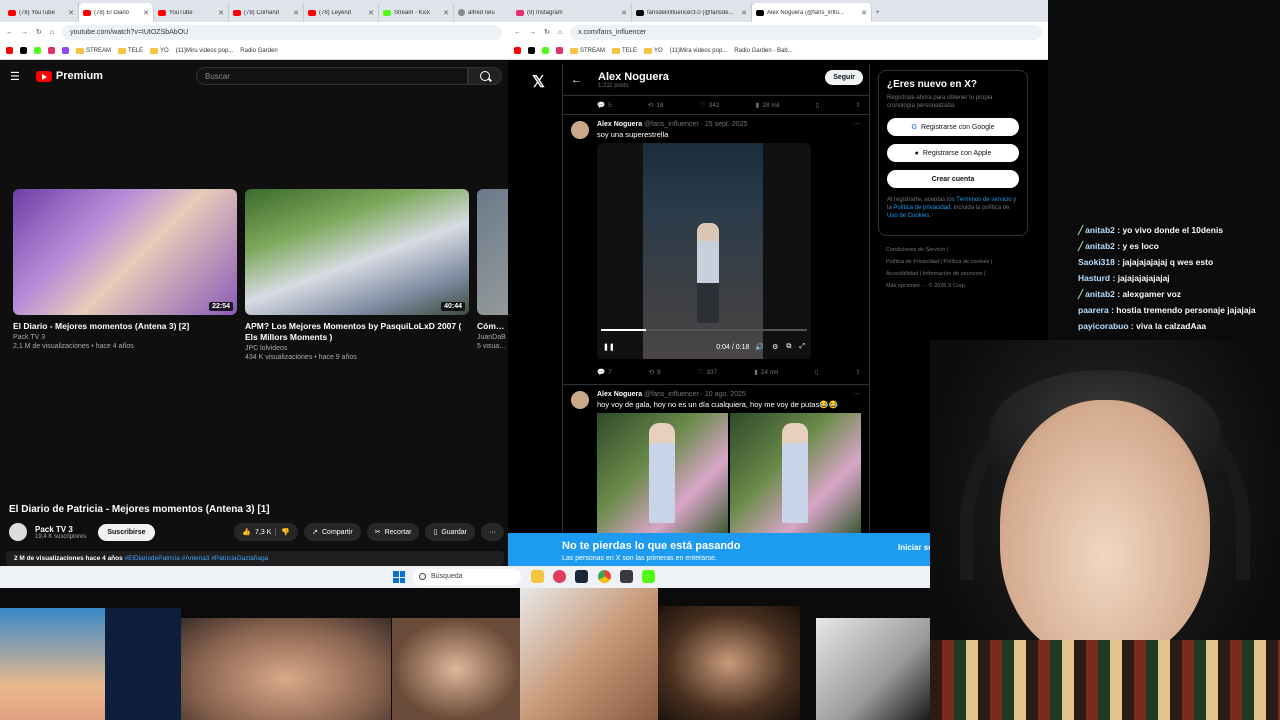 Image resolution: width=1280 pixels, height=720 pixels. What do you see at coordinates (966, 262) in the screenshot?
I see `footer-link: Política de cookies` at bounding box center [966, 262].